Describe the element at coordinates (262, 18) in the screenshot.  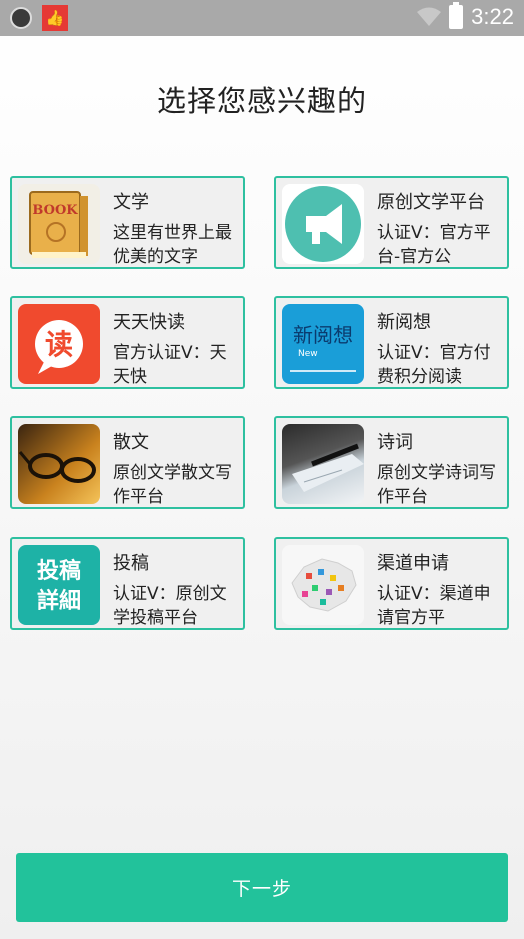
I see `status-bar: 👍 3:22` at that location.